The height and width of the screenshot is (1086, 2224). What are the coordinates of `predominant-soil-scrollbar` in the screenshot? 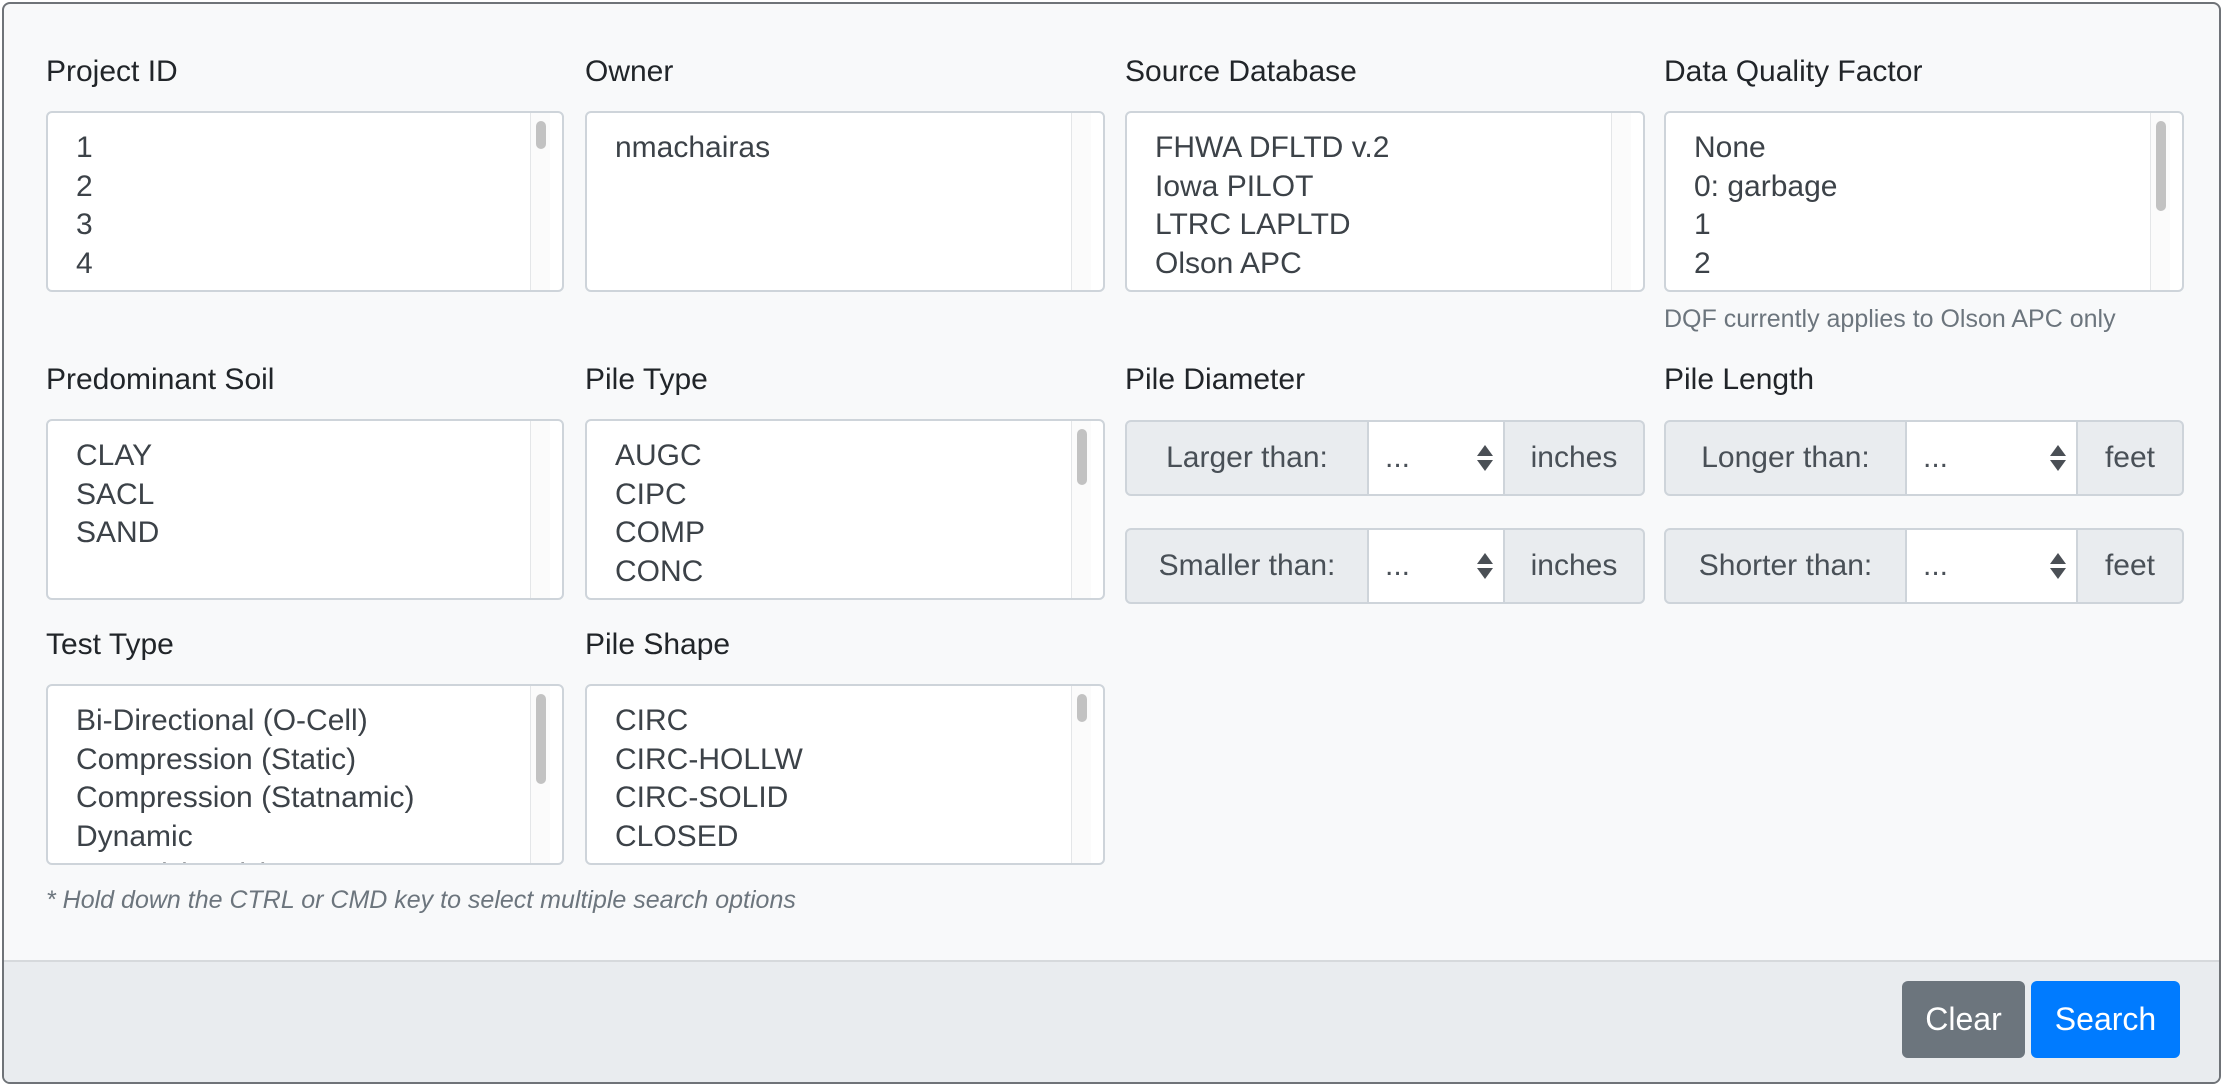 It's located at (540, 509).